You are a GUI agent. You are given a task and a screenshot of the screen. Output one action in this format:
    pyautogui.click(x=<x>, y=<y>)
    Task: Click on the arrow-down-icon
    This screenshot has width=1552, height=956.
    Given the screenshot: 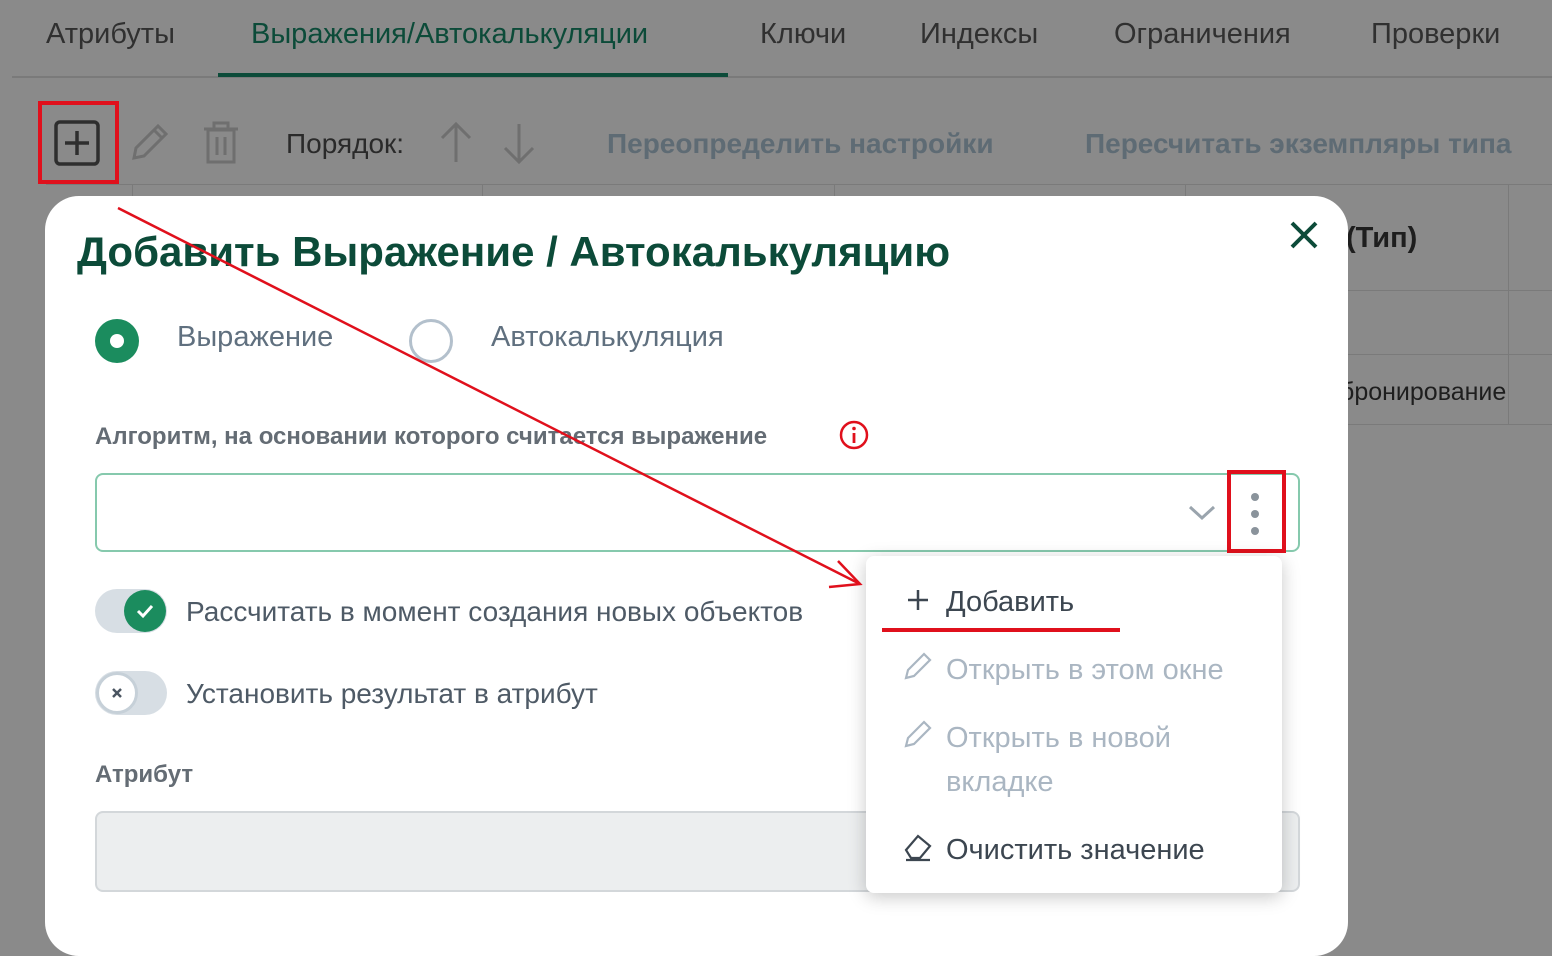 What is the action you would take?
    pyautogui.click(x=519, y=144)
    